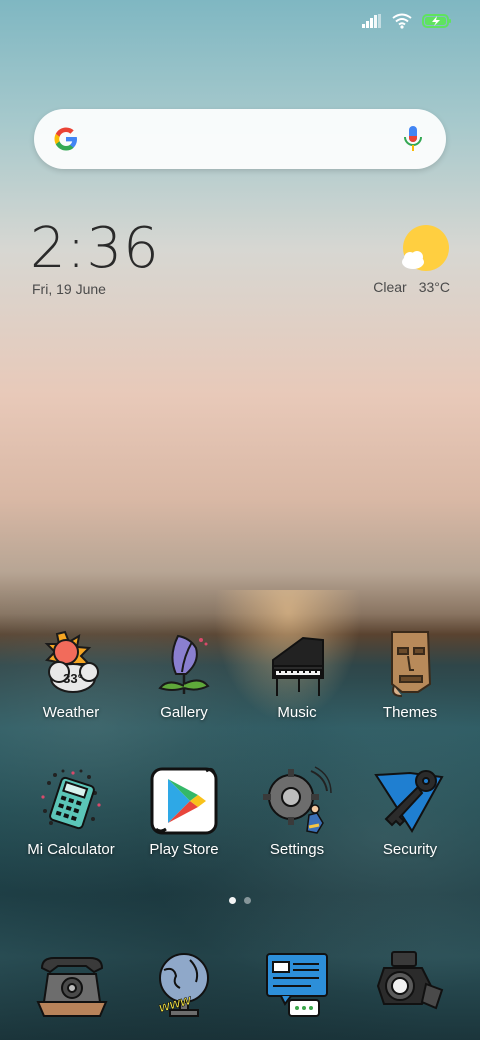 The height and width of the screenshot is (1040, 480). What do you see at coordinates (410, 712) in the screenshot?
I see `app-label: Themes` at bounding box center [410, 712].